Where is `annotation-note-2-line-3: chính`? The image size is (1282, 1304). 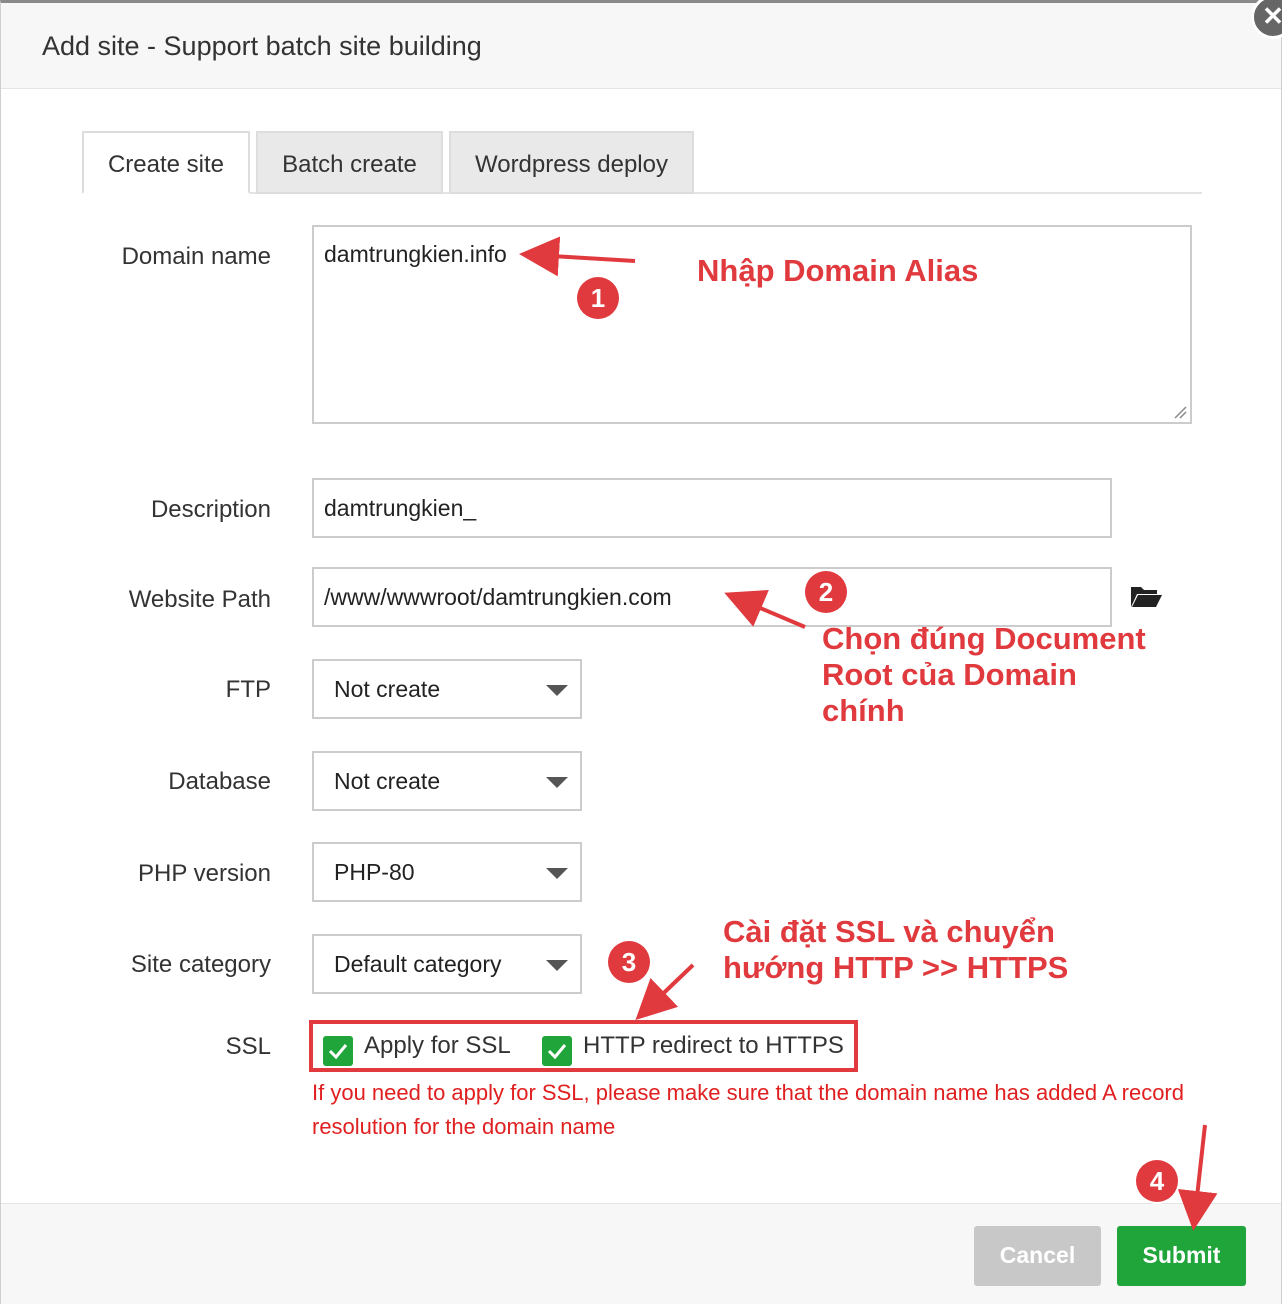
annotation-note-2-line-3: chính is located at coordinates (863, 710).